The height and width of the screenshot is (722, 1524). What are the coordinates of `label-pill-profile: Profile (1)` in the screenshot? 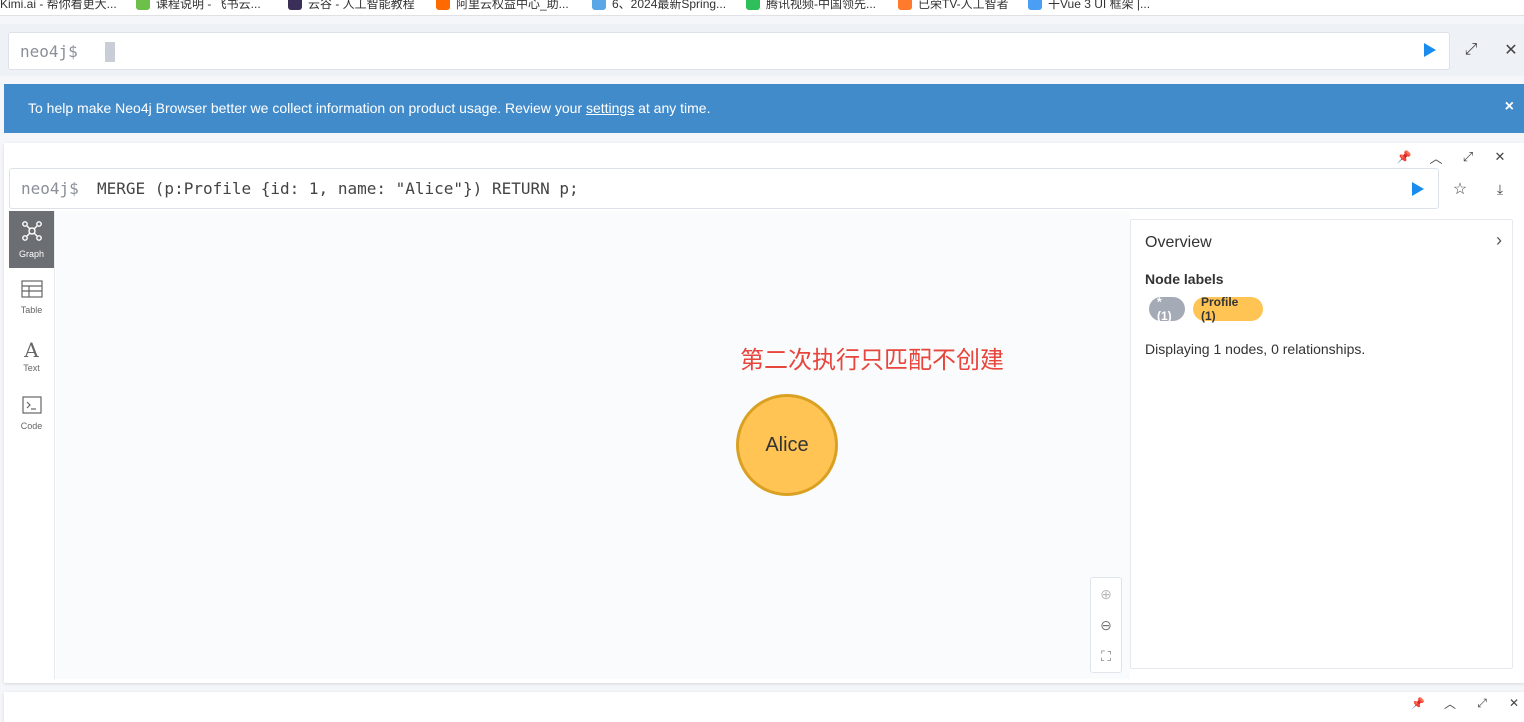 It's located at (1228, 309).